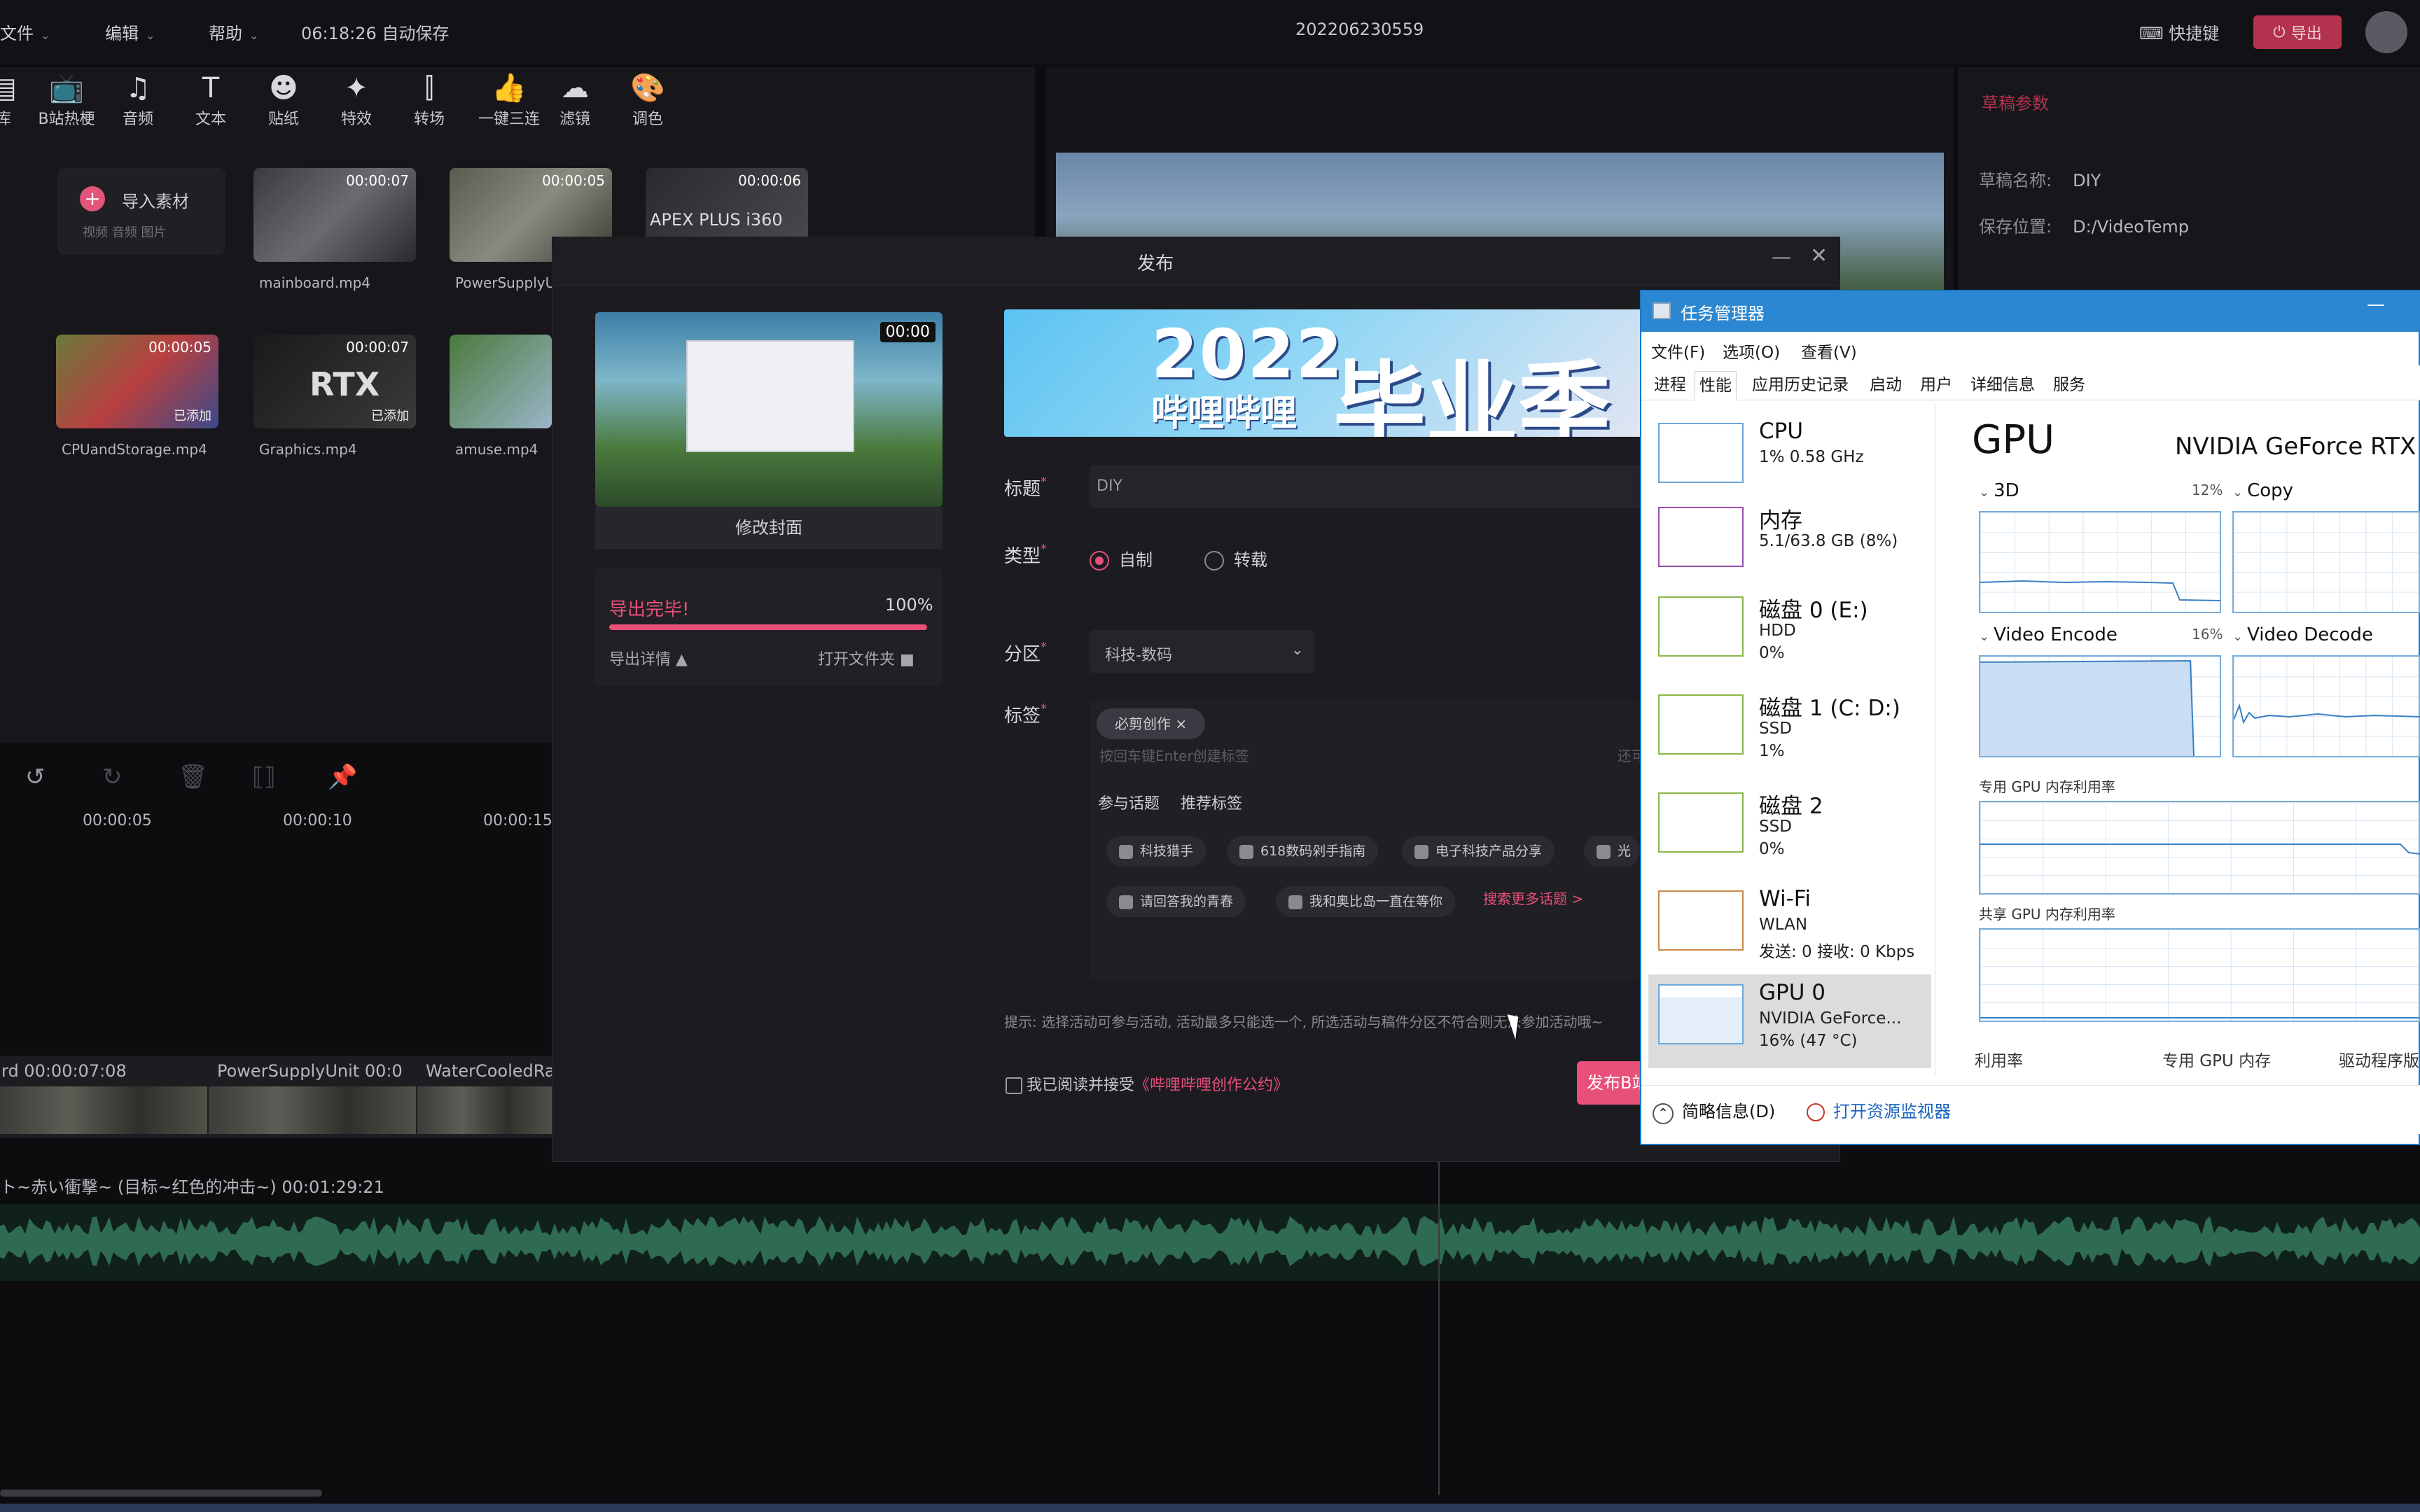 Image resolution: width=2420 pixels, height=1512 pixels. I want to click on topic-chip: 618数码剁手指南, so click(1303, 851).